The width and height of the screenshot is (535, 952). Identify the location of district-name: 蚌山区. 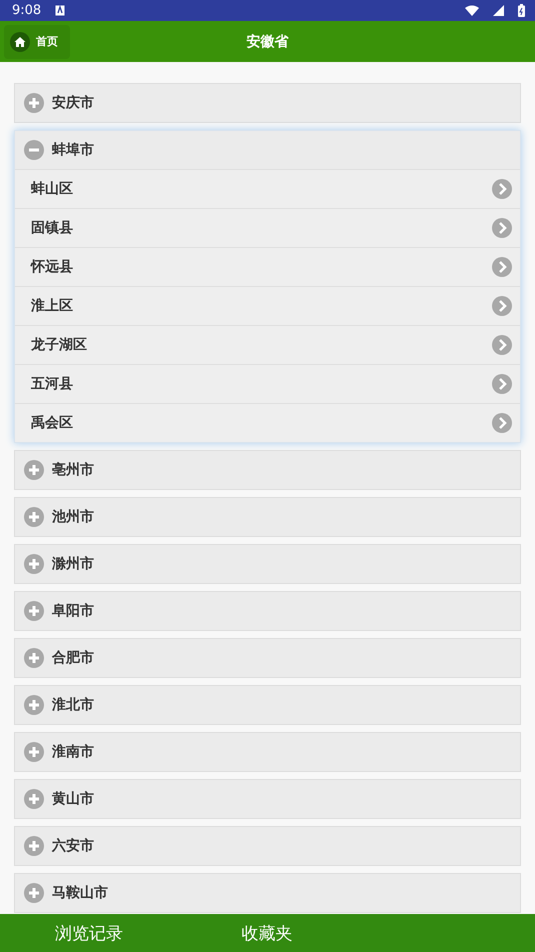
(52, 189).